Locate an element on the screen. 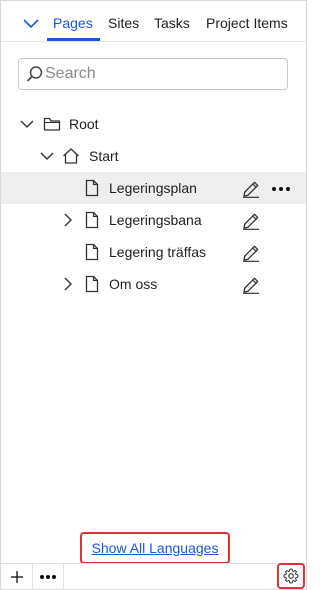 Image resolution: width=320 pixels, height=590 pixels. collapse-panel-button is located at coordinates (31, 24).